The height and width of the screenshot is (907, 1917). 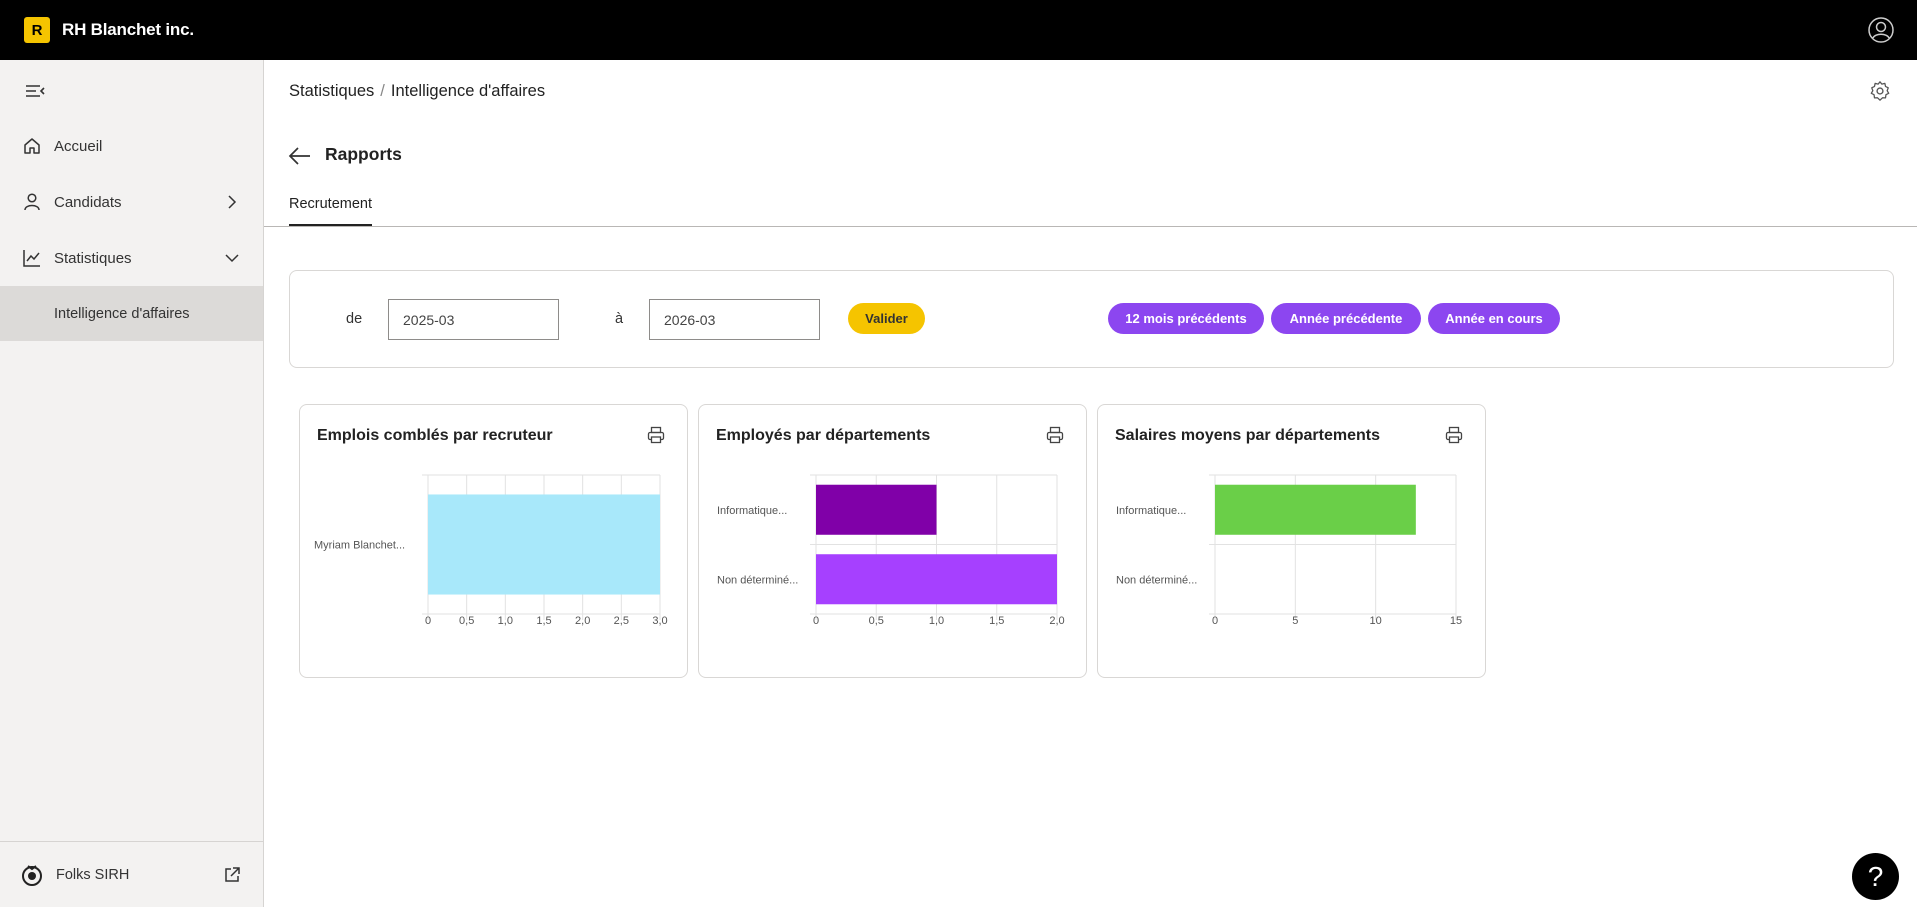 What do you see at coordinates (131, 202) in the screenshot?
I see `sidebar-item-candidats: Candidats` at bounding box center [131, 202].